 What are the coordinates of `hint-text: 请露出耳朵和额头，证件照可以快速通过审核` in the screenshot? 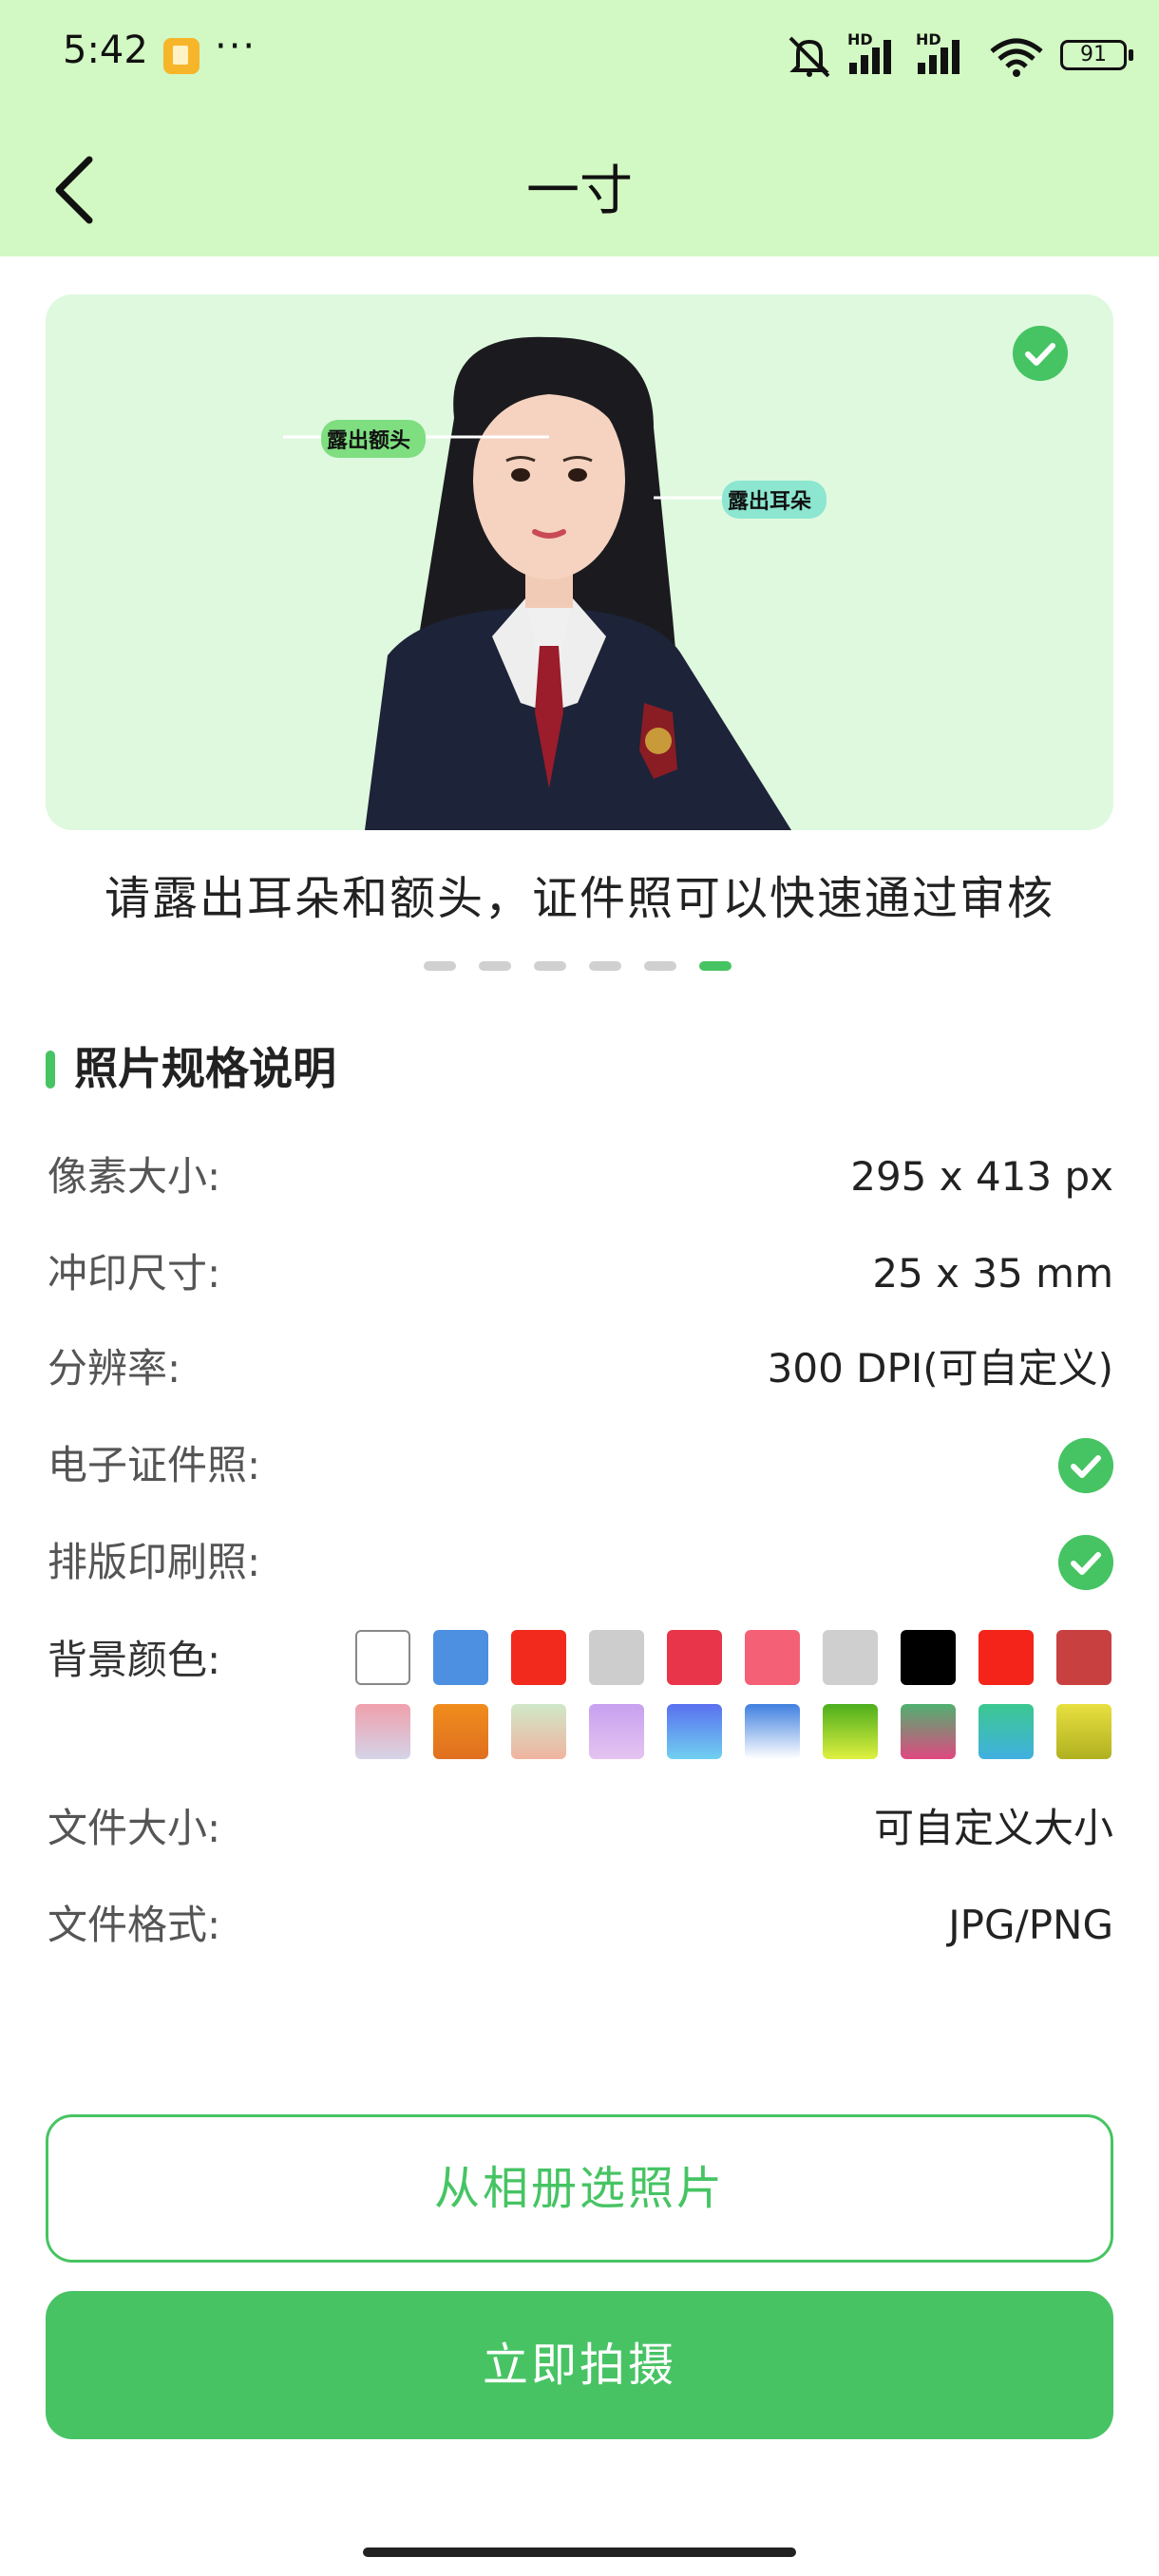 It's located at (579, 898).